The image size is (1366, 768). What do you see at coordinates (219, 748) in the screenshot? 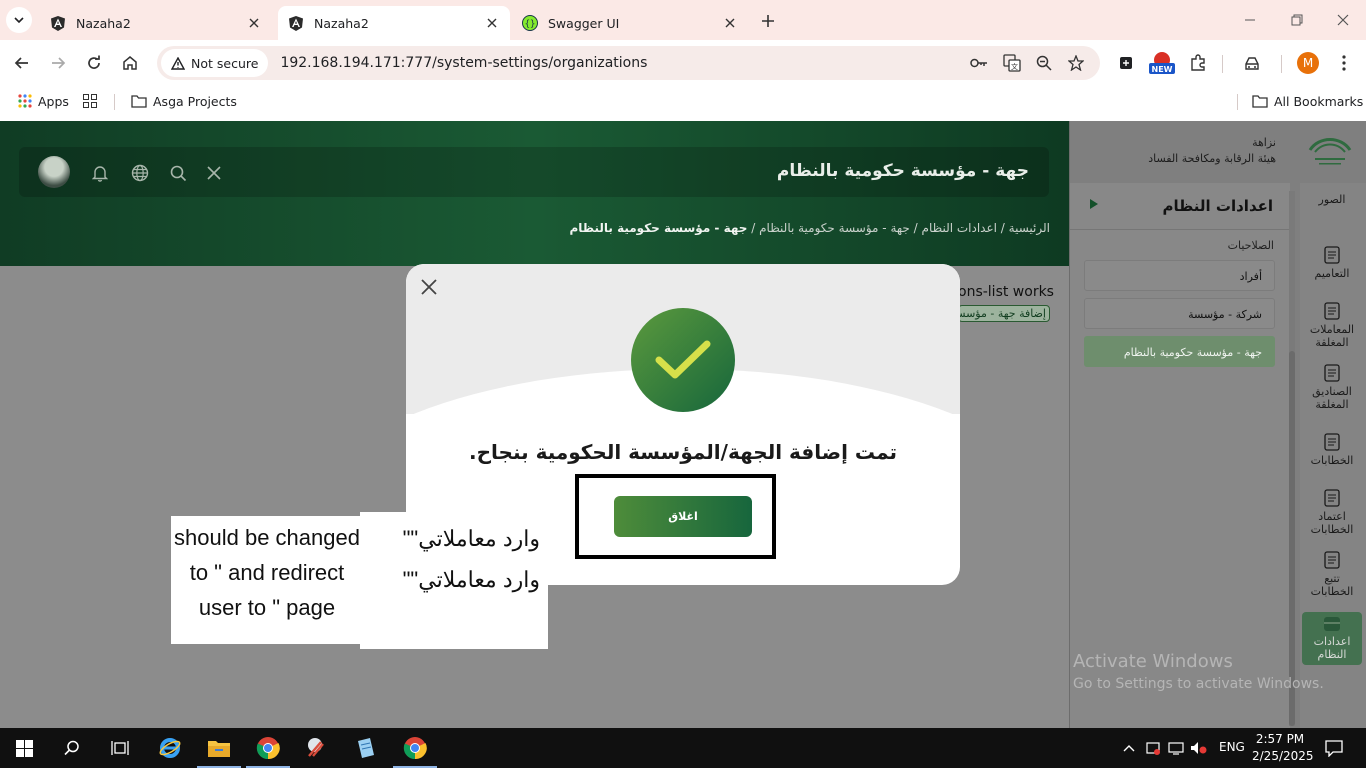
I see `taskbar-file-explorer` at bounding box center [219, 748].